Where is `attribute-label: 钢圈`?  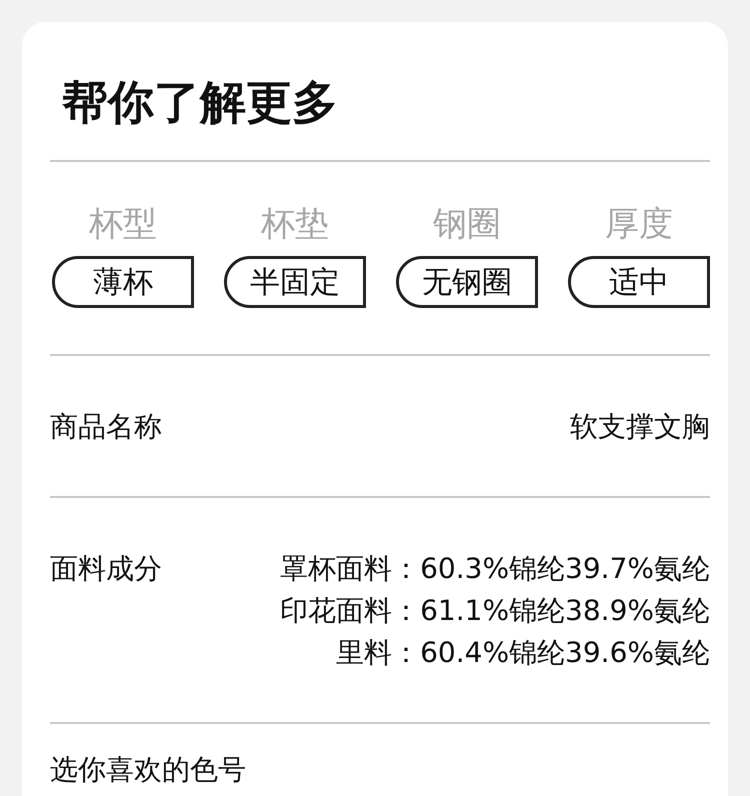
attribute-label: 钢圈 is located at coordinates (467, 224).